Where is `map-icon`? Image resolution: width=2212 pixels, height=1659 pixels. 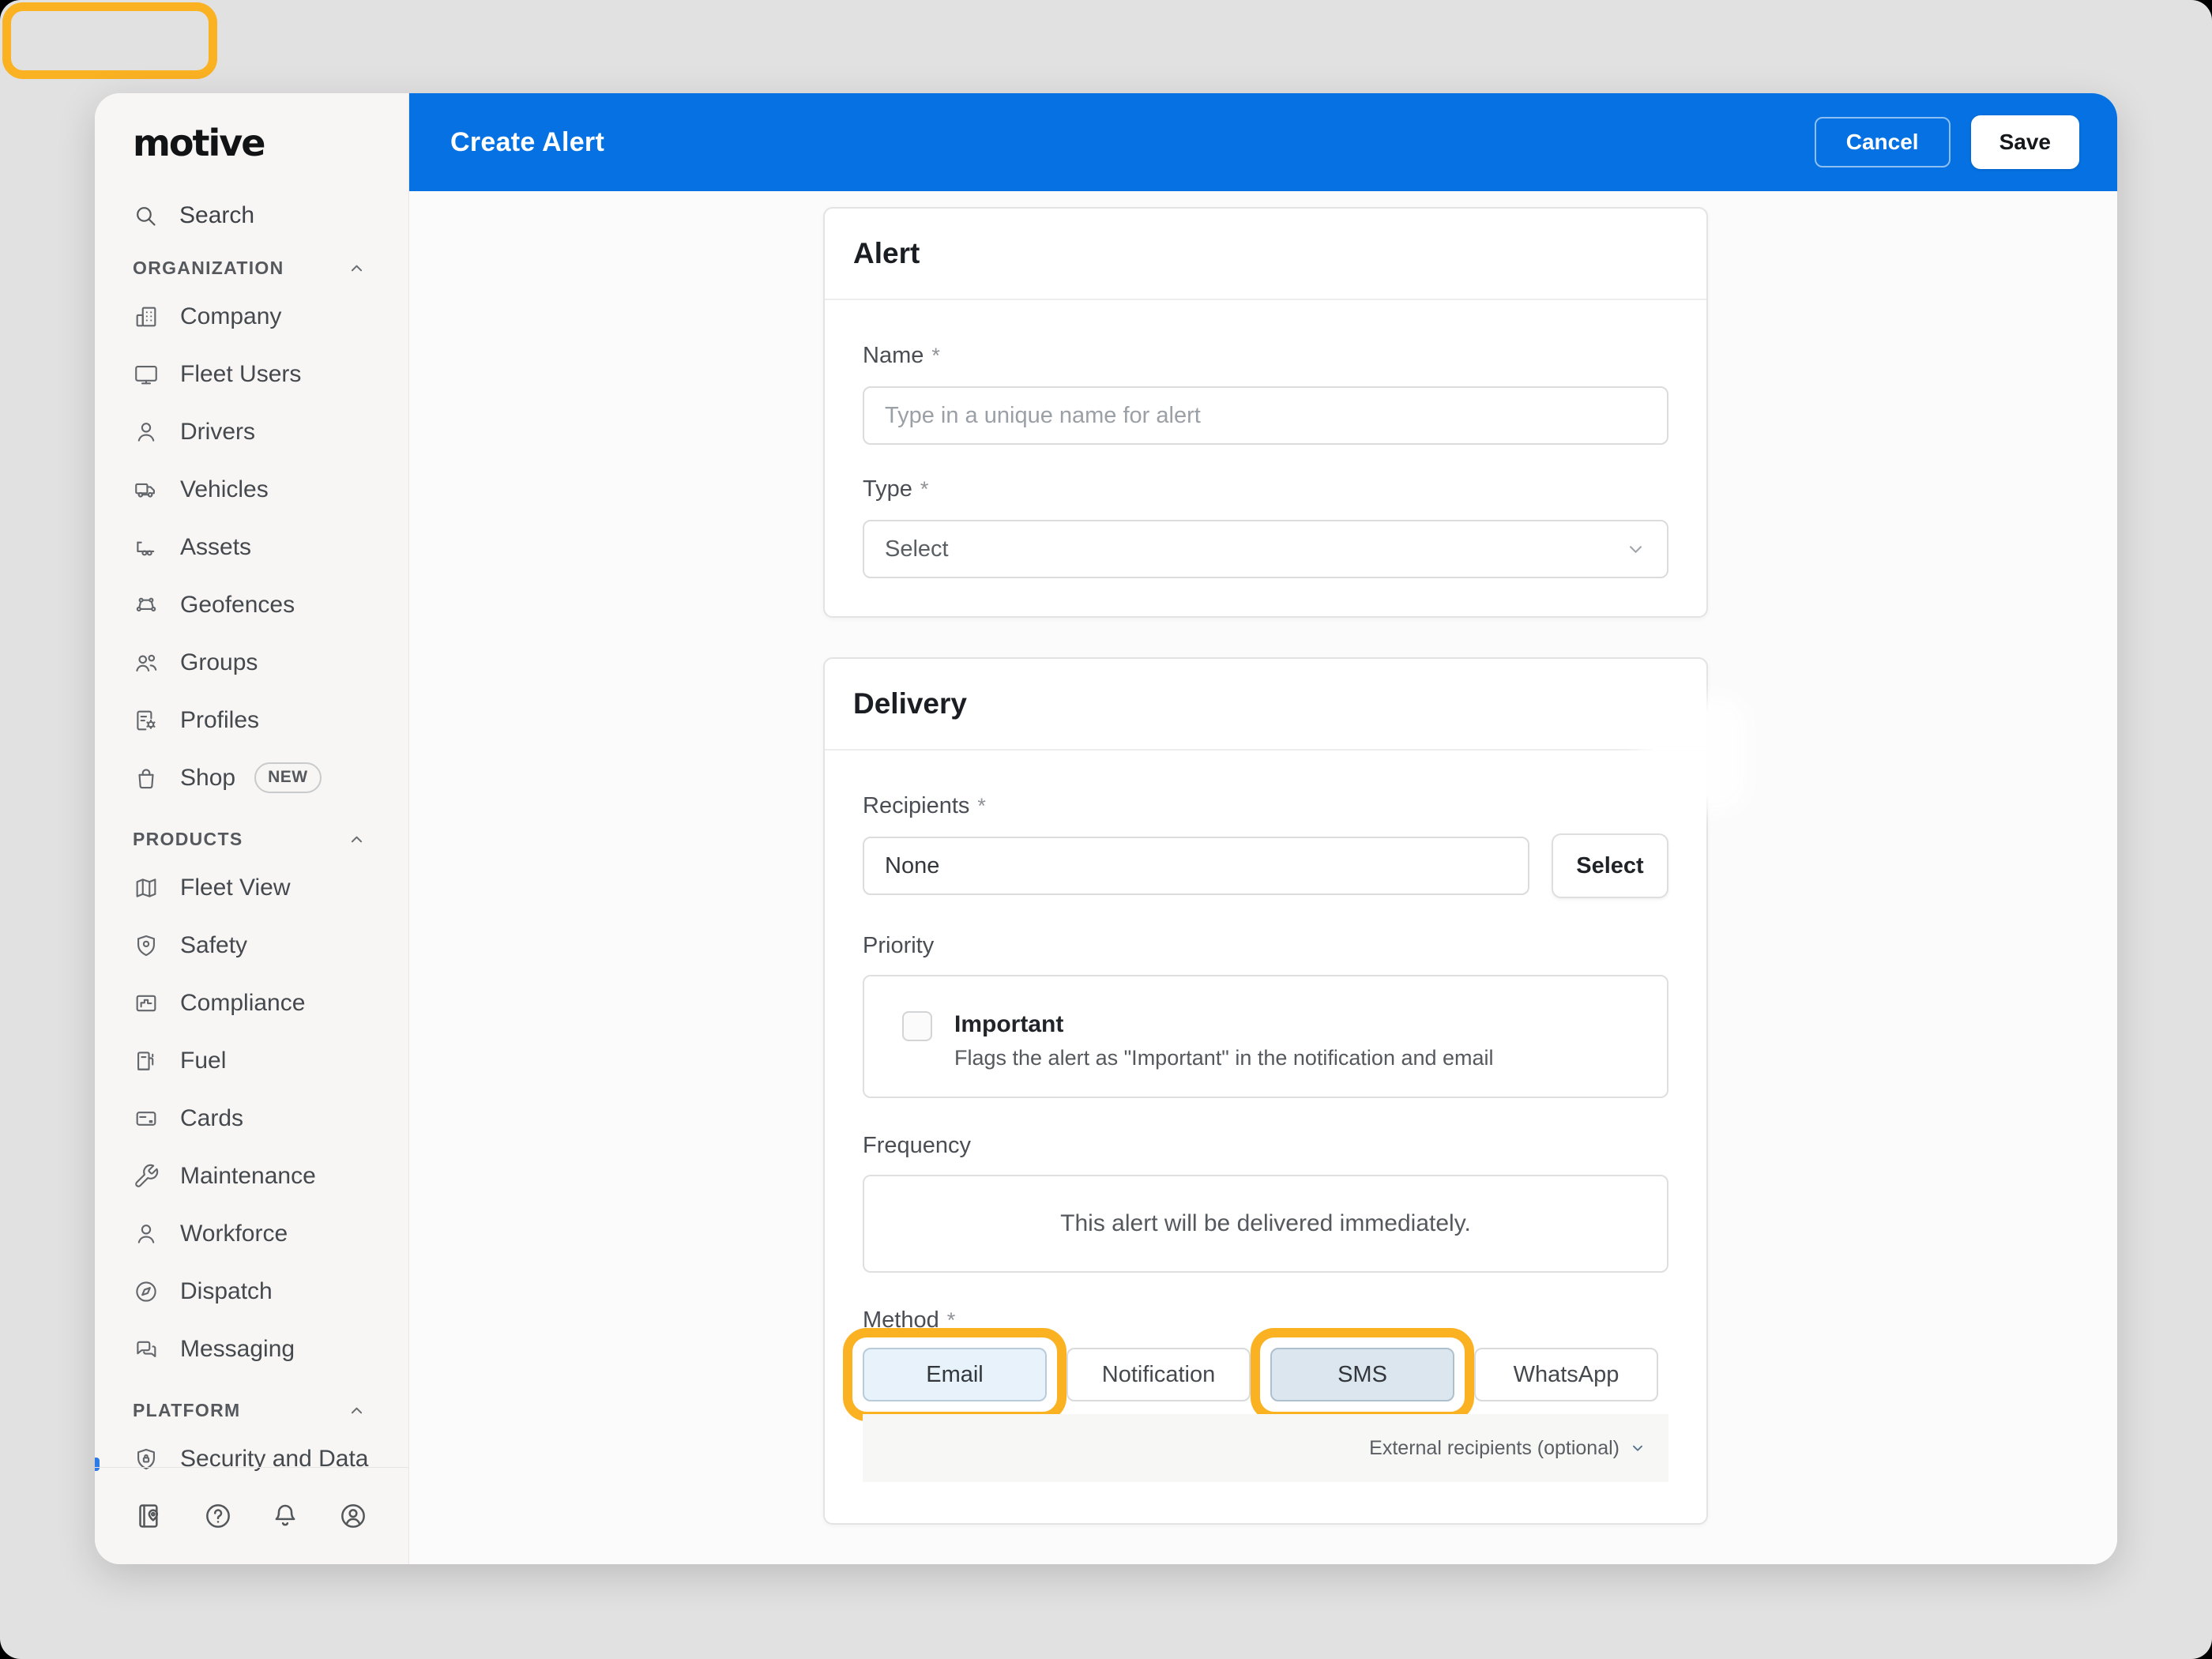
map-icon is located at coordinates (147, 888).